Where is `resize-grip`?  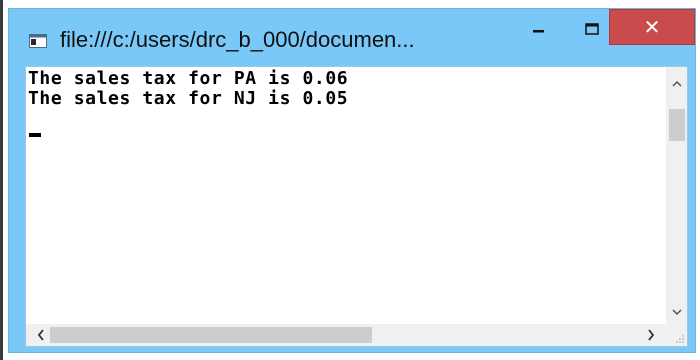
resize-grip is located at coordinates (676, 335).